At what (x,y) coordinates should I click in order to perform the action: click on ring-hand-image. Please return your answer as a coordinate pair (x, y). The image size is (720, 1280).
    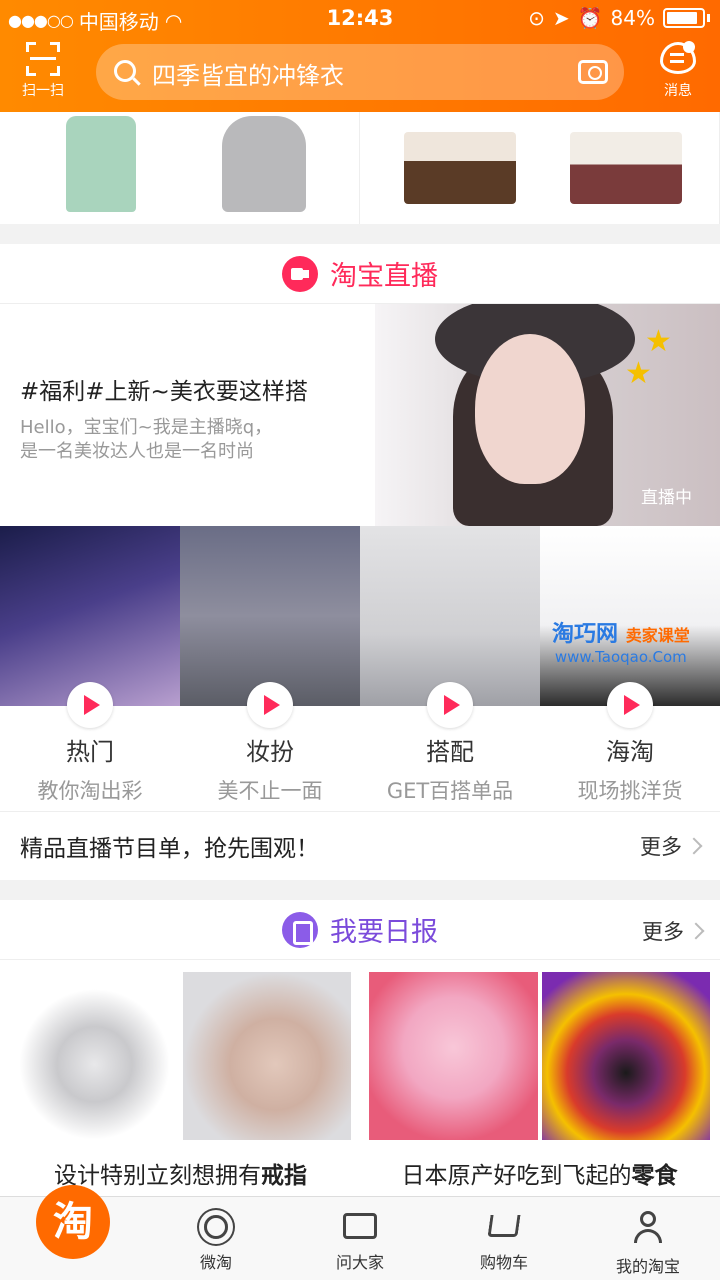
    Looking at the image, I should click on (266, 1056).